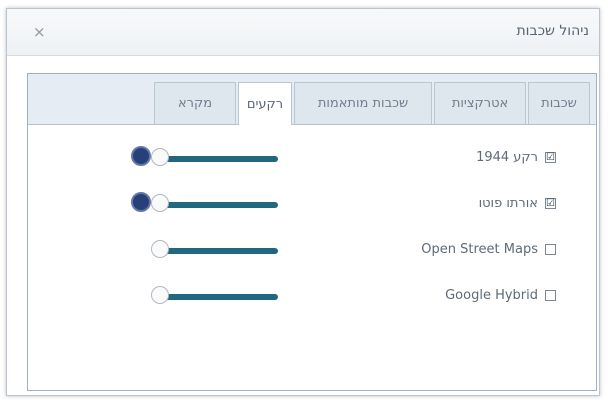 The image size is (608, 405). I want to click on layer-label: Open Street Maps, so click(479, 249).